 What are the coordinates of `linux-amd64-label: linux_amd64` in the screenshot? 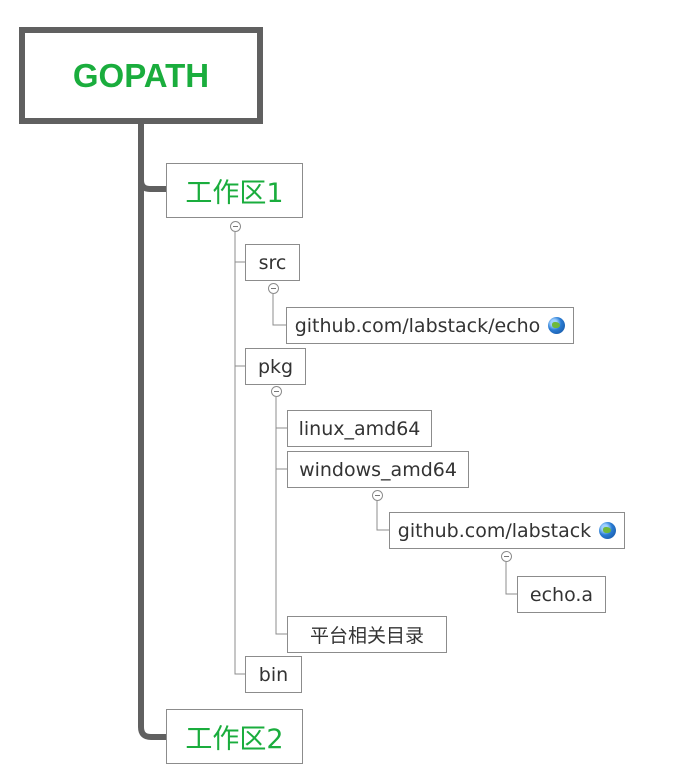 It's located at (359, 428).